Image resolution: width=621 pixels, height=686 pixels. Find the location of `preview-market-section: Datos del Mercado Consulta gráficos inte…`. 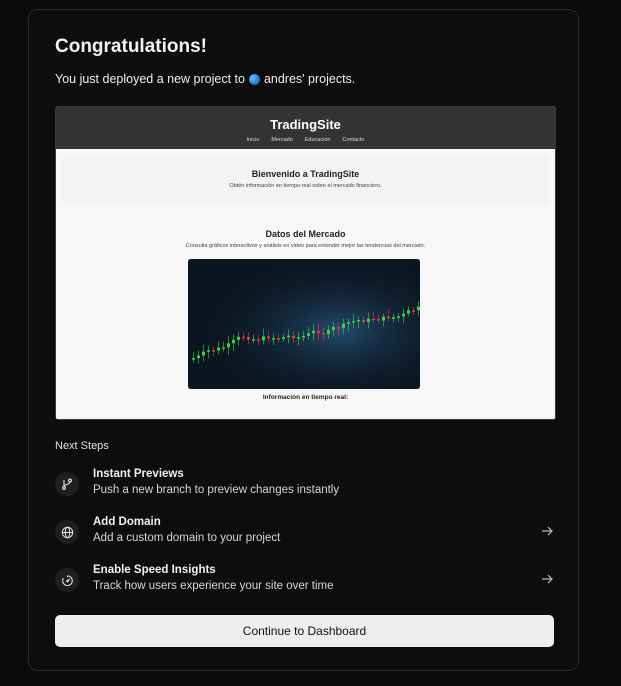

preview-market-section: Datos del Mercado Consulta gráficos inte… is located at coordinates (305, 232).